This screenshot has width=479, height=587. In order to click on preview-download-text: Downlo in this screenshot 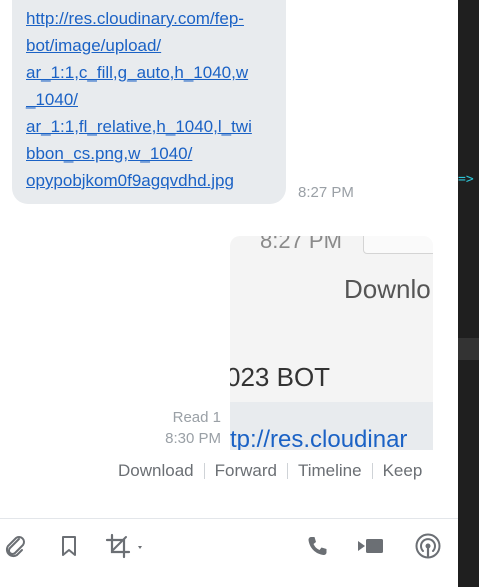, I will do `click(387, 289)`.